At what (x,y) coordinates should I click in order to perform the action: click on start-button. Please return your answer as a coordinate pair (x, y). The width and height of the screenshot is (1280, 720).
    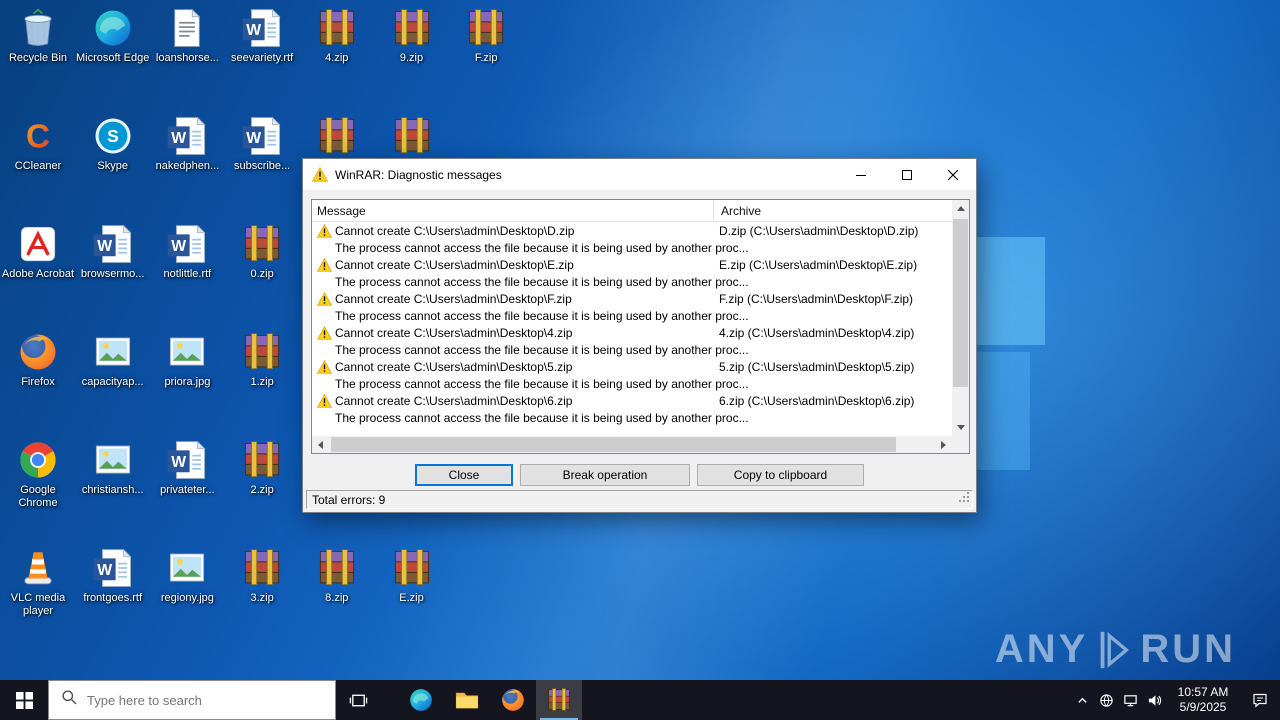
    Looking at the image, I should click on (24, 700).